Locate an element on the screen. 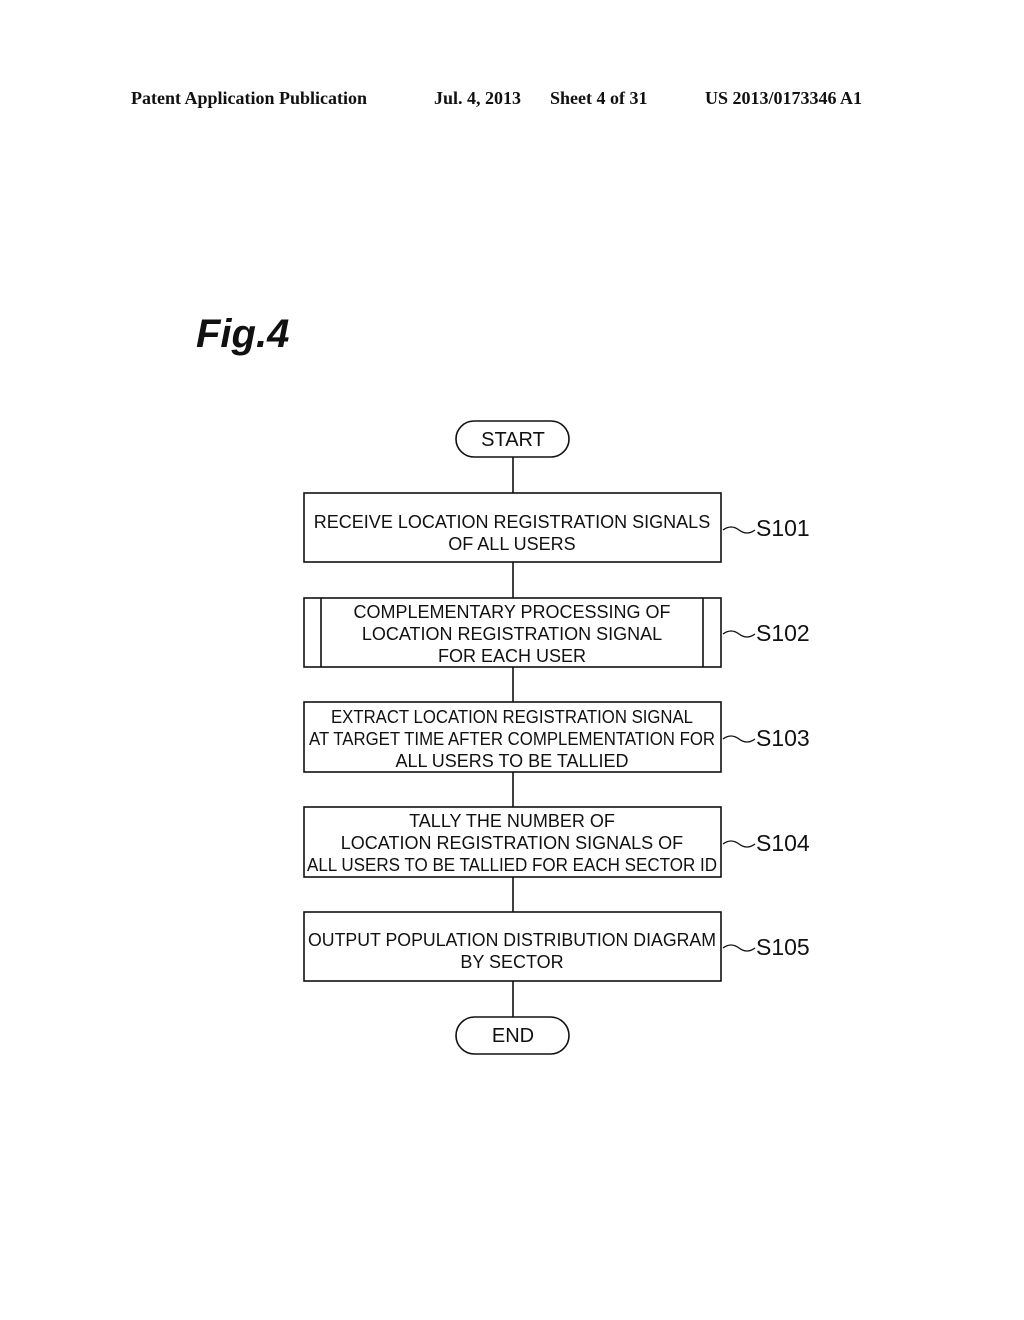 This screenshot has width=1024, height=1320. step-text-line: BY SECTOR is located at coordinates (511, 962).